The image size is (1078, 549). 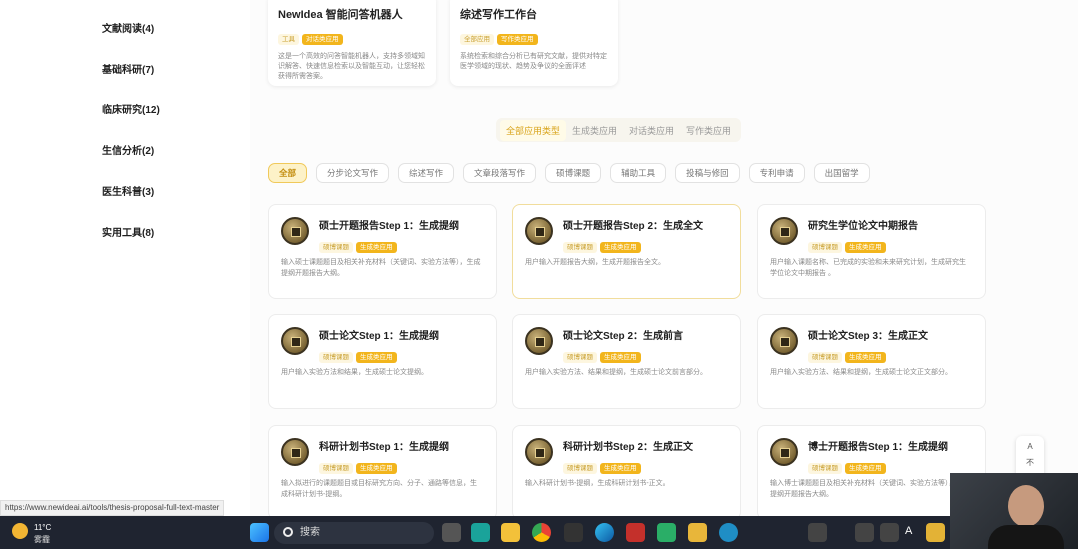 What do you see at coordinates (1030, 446) in the screenshot?
I see `translate-icon: A` at bounding box center [1030, 446].